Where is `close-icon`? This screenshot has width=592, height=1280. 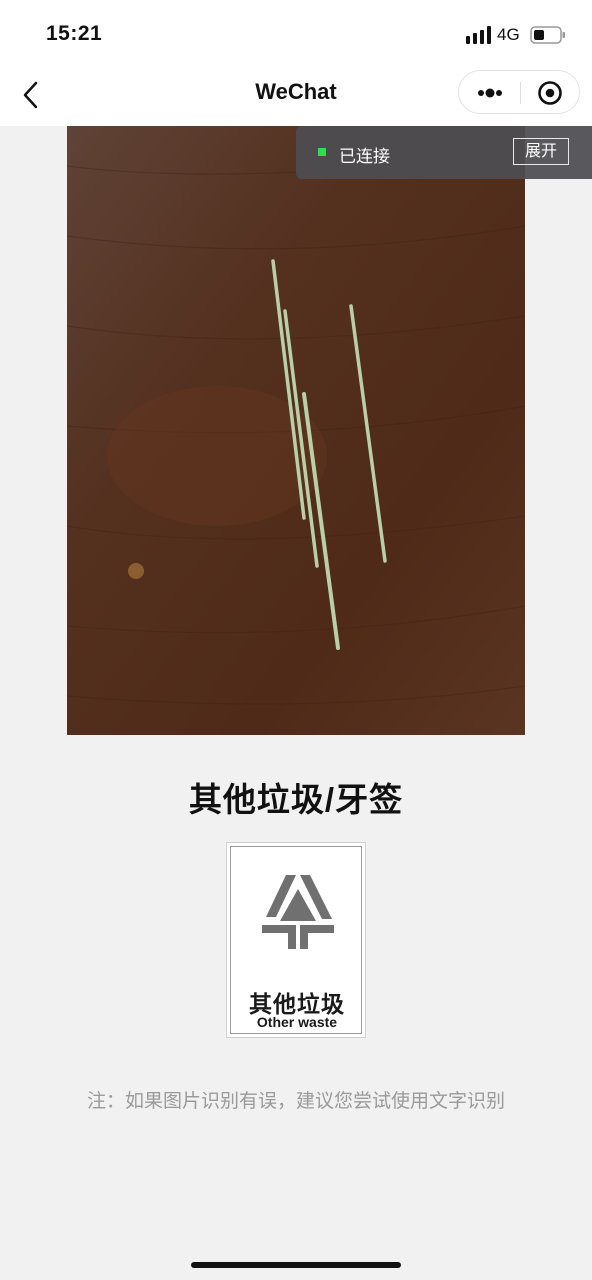
close-icon is located at coordinates (550, 93).